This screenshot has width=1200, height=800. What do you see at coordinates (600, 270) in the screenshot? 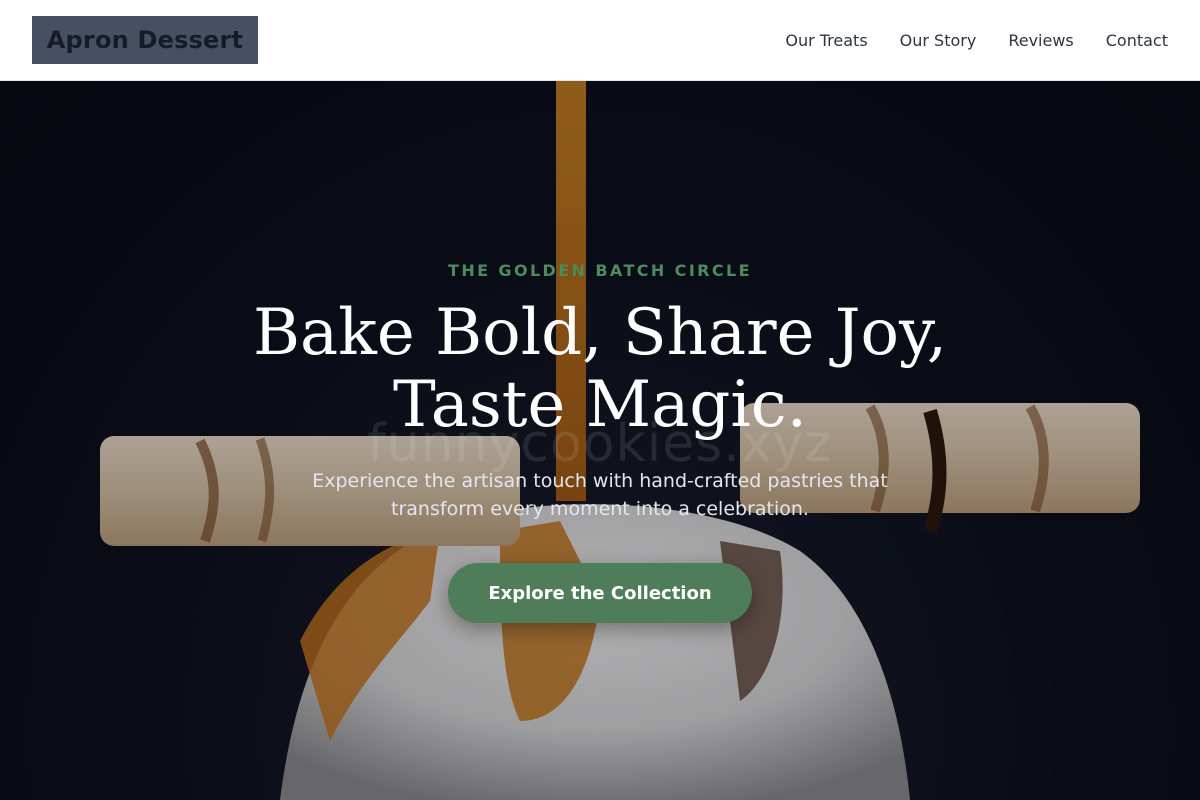
I see `hero-eyebrow: THE GOLDEN BATCH CIRCLE` at bounding box center [600, 270].